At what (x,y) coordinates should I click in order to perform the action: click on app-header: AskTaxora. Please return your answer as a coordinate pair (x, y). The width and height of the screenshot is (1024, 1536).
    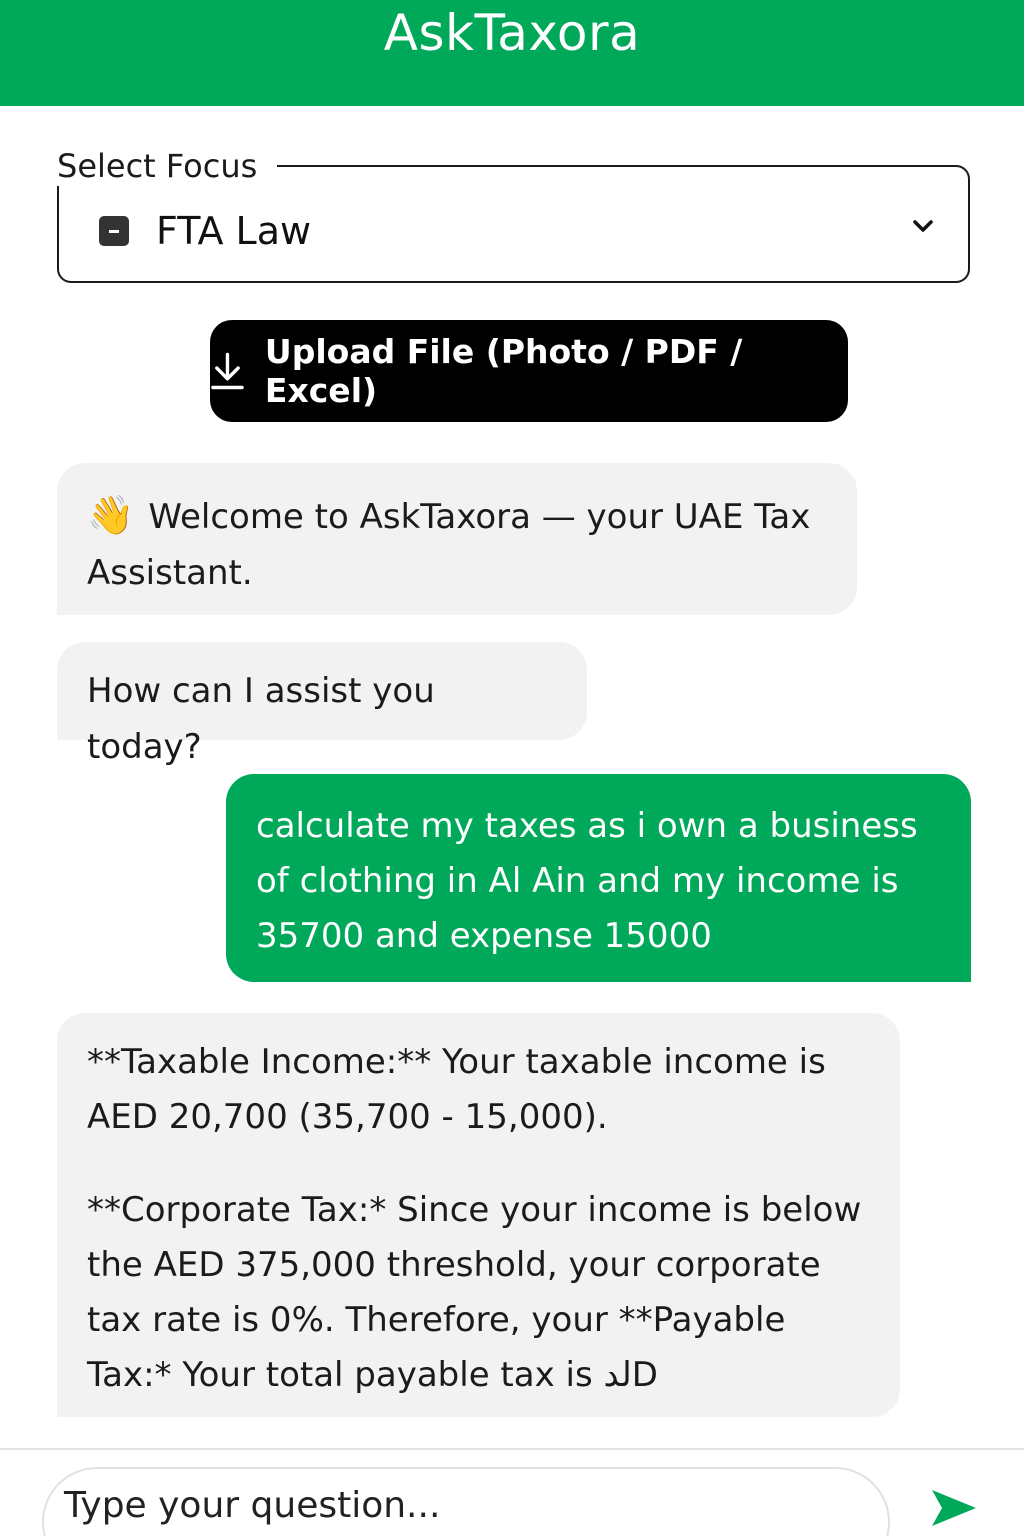
    Looking at the image, I should click on (512, 53).